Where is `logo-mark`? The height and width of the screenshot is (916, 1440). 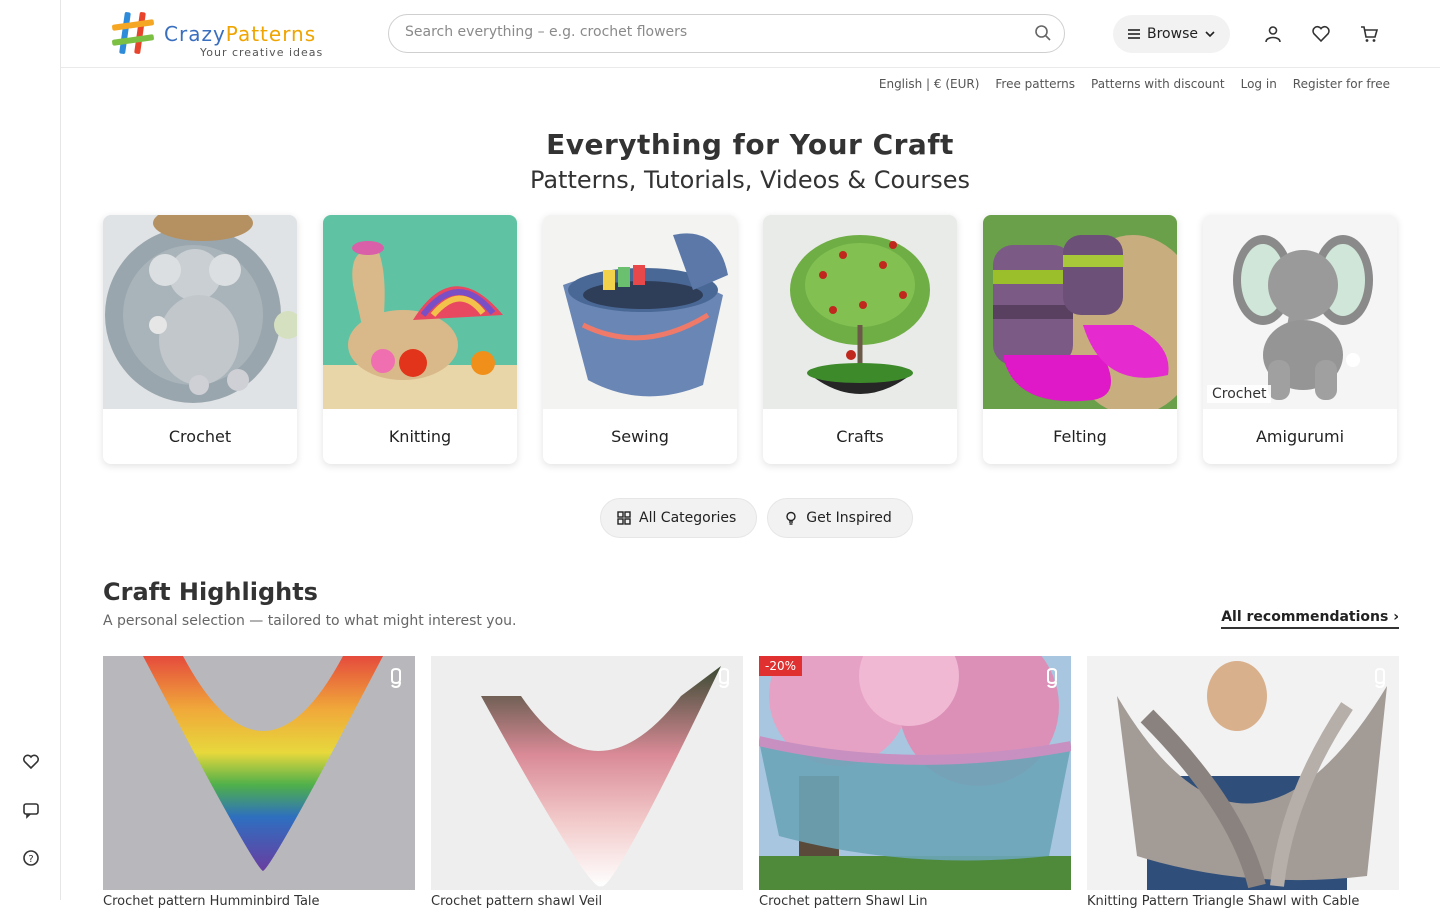
logo-mark is located at coordinates (133, 33).